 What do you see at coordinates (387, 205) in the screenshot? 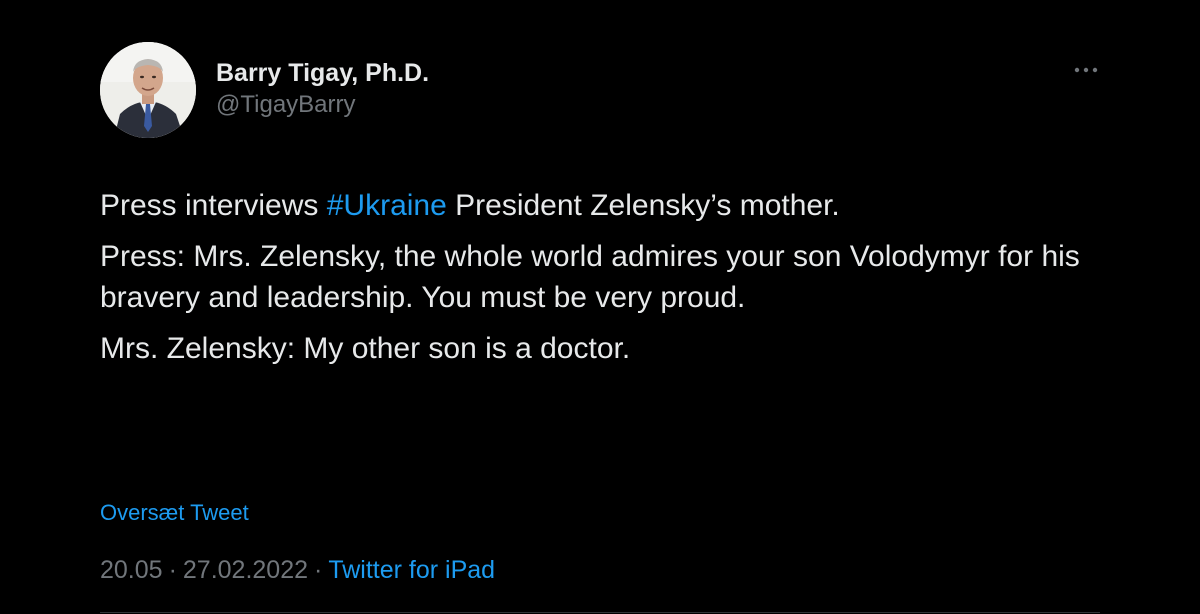
I see `hashtag-link: #Ukraine` at bounding box center [387, 205].